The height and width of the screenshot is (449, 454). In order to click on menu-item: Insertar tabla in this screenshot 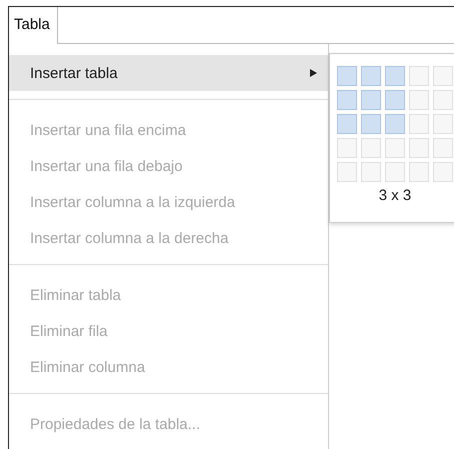, I will do `click(168, 73)`.